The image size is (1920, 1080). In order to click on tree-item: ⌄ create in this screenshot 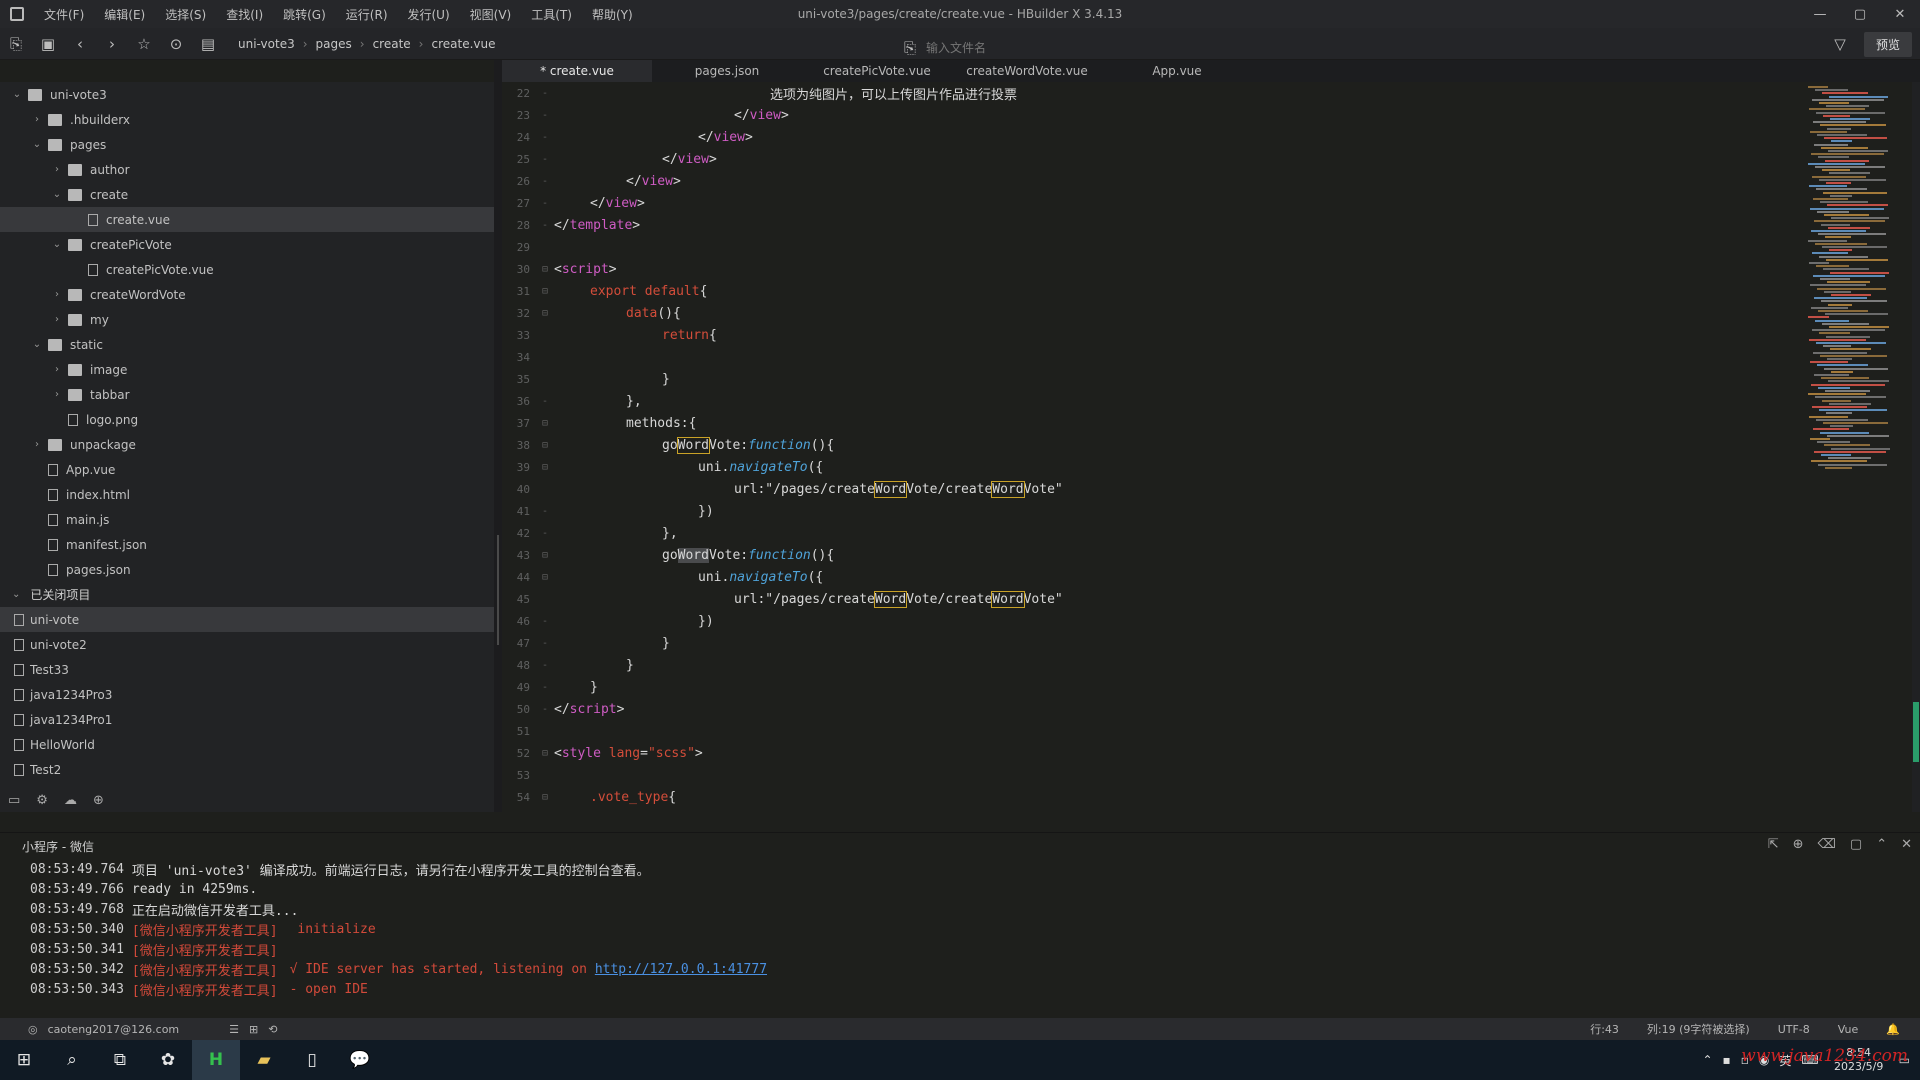, I will do `click(247, 194)`.